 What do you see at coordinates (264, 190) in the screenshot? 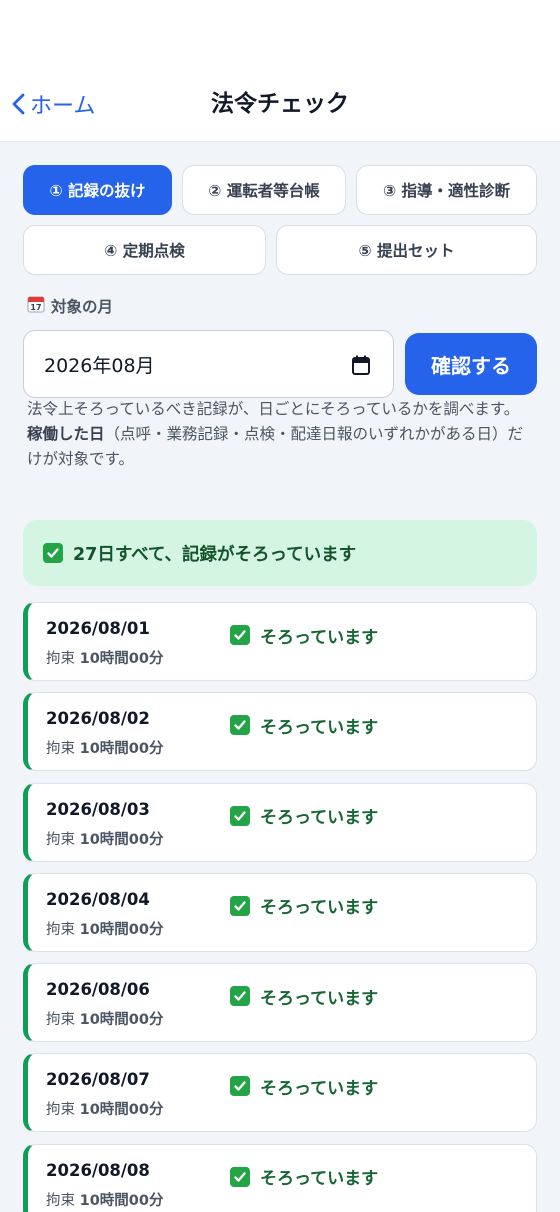
I see `tab-driver-ledger: ② 運転者等台帳` at bounding box center [264, 190].